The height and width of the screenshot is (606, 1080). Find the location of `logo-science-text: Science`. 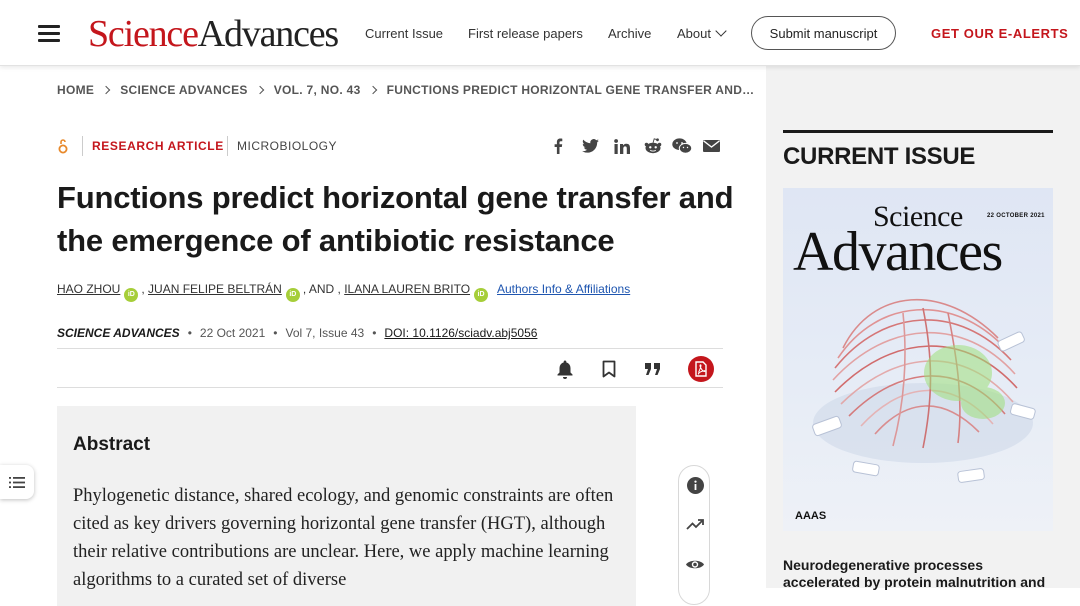

logo-science-text: Science is located at coordinates (143, 34).